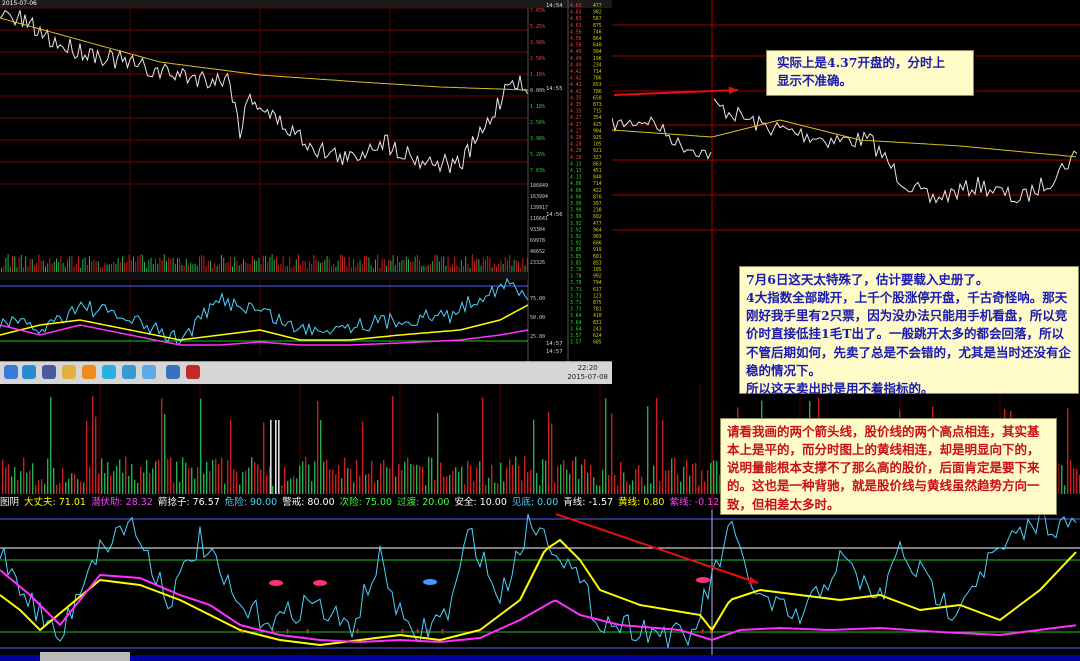 The width and height of the screenshot is (1080, 661). I want to click on orderbook-price: 3.99, so click(576, 204).